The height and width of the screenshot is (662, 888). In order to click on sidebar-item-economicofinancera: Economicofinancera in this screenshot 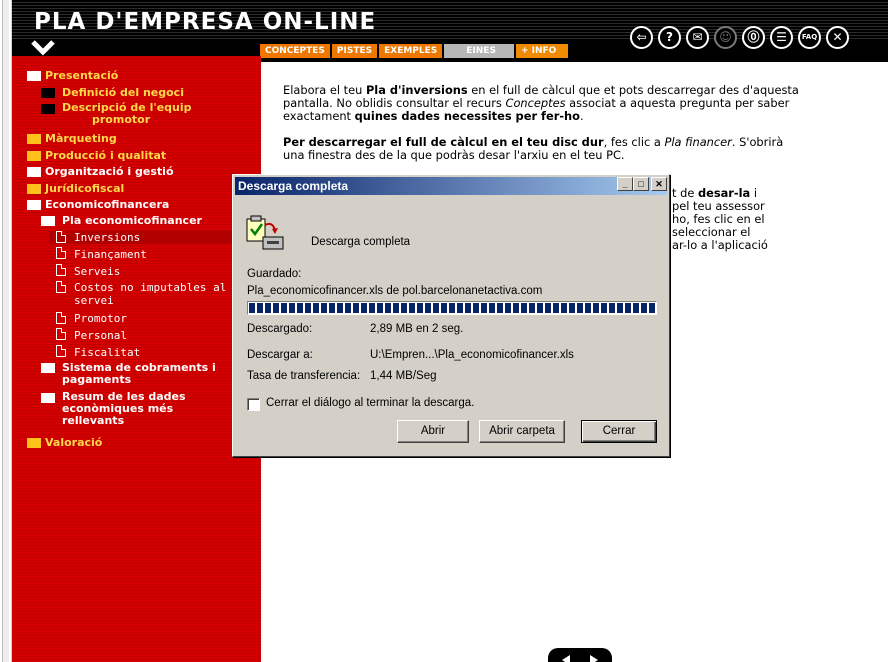, I will do `click(107, 205)`.